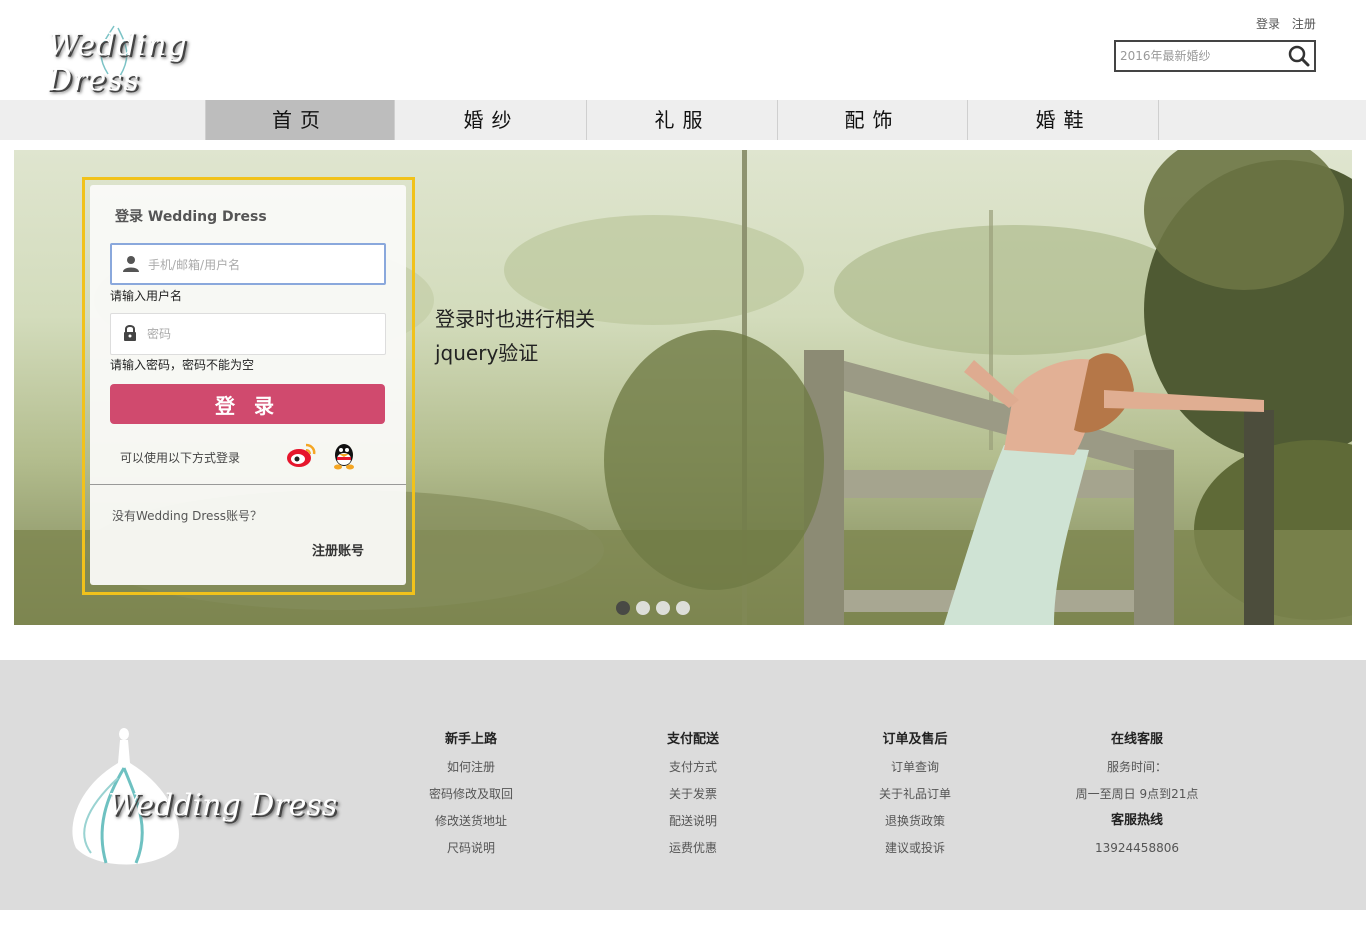  Describe the element at coordinates (344, 456) in the screenshot. I see `qq-icon` at that location.